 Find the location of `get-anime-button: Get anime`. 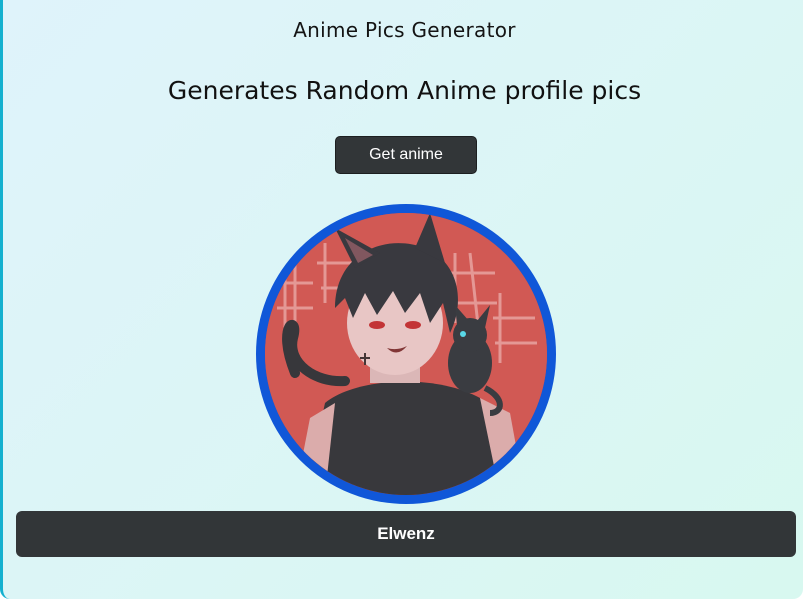

get-anime-button: Get anime is located at coordinates (406, 155).